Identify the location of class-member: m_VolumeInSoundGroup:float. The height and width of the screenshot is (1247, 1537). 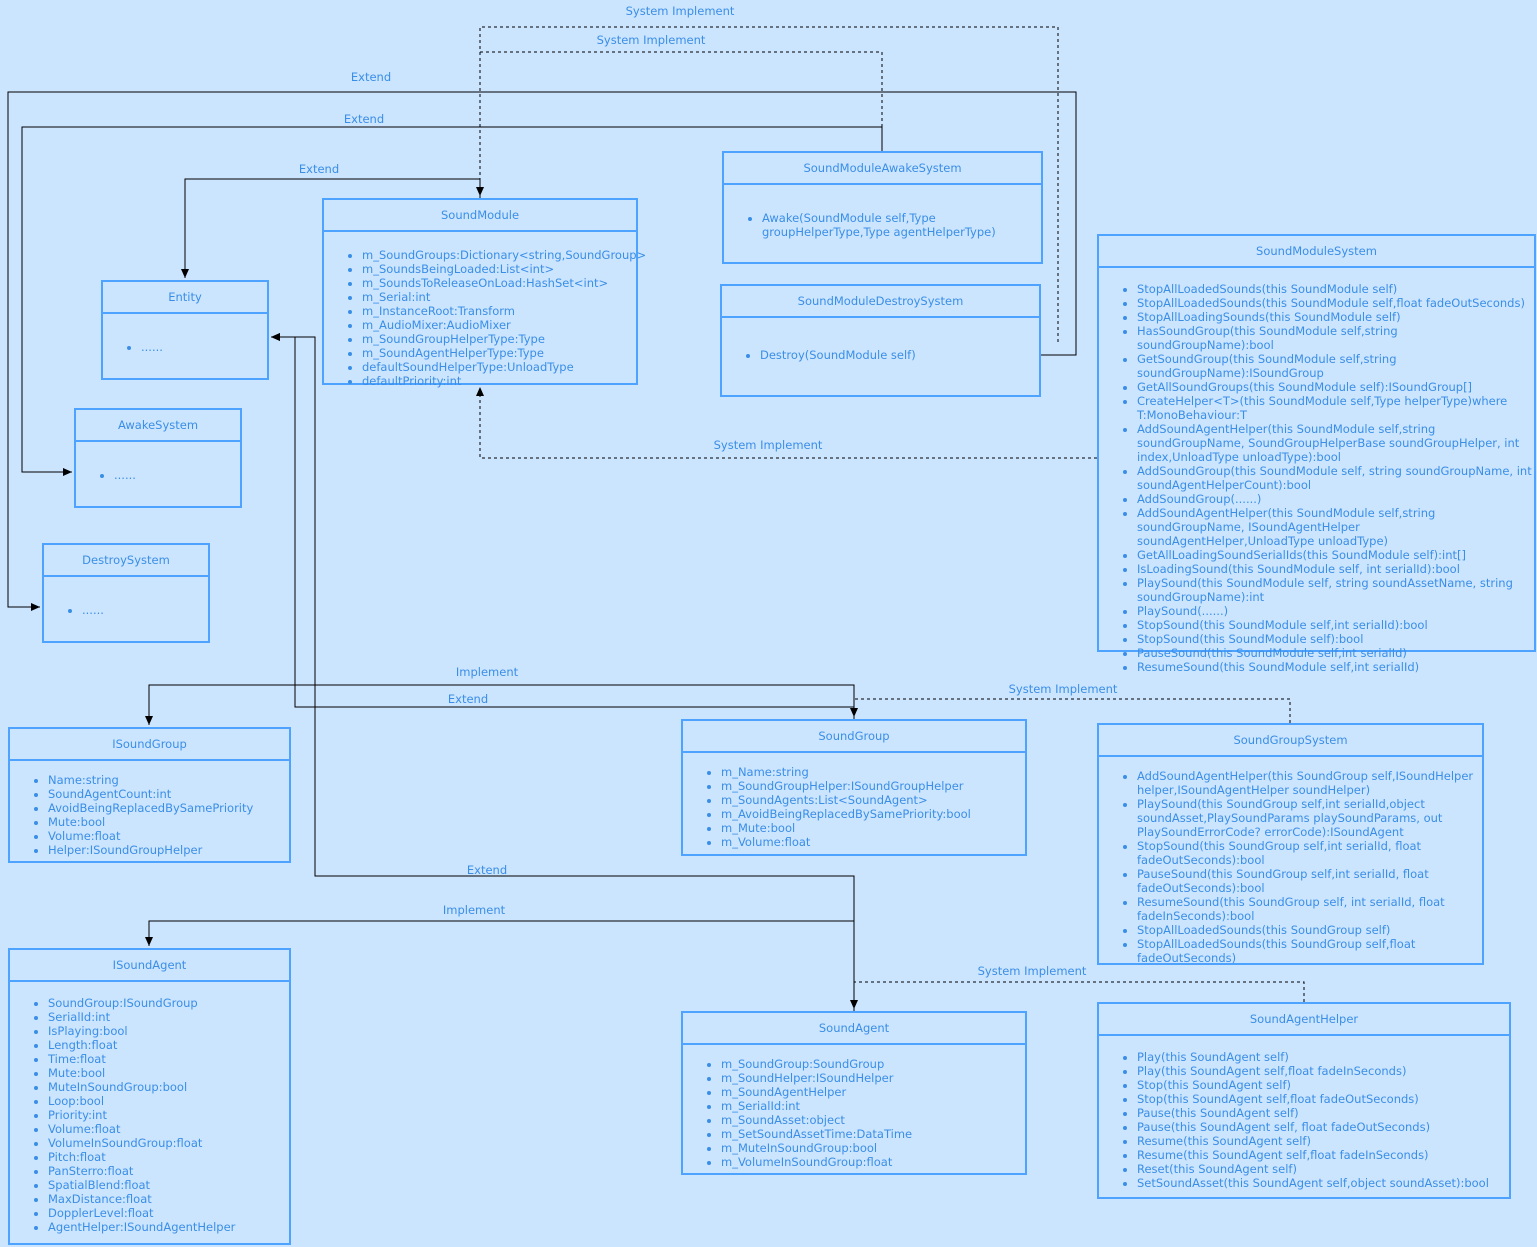
(873, 1162).